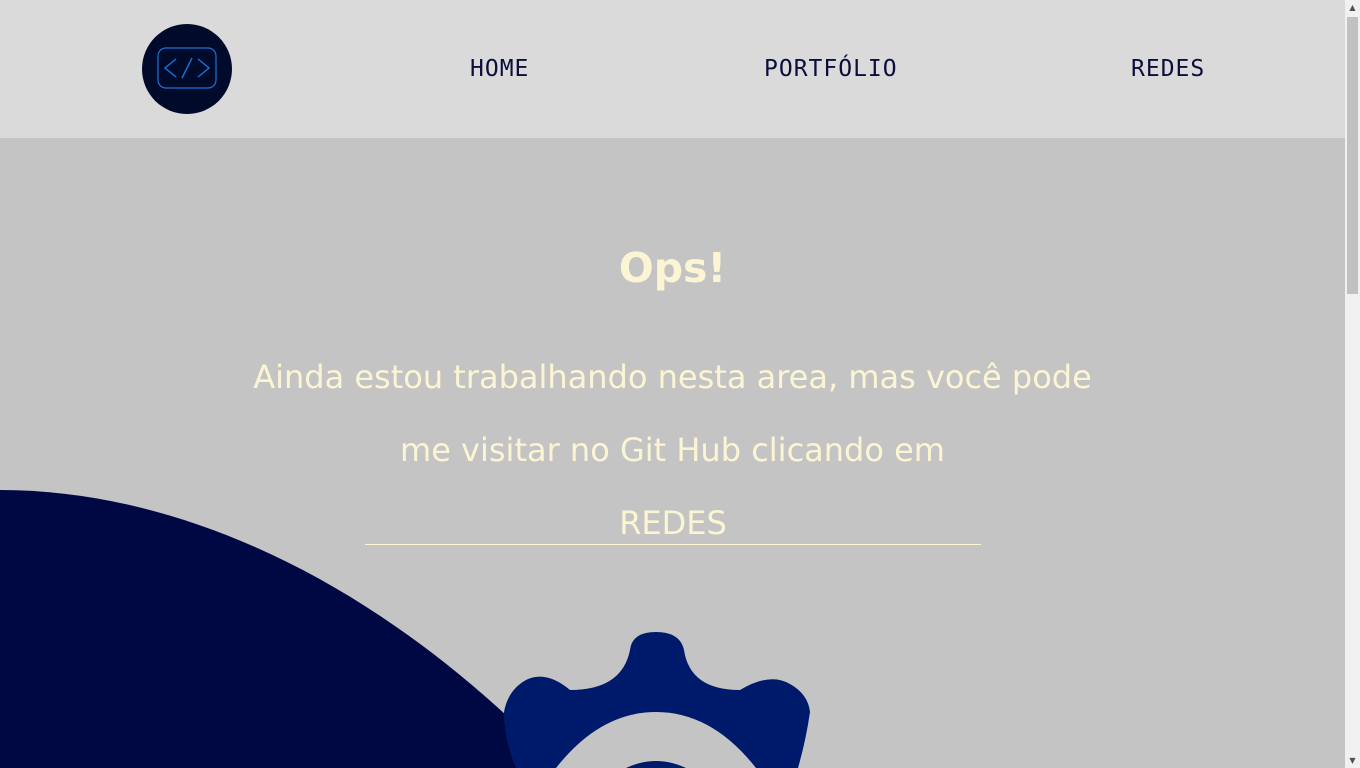 The height and width of the screenshot is (768, 1360). I want to click on code-brackets-icon, so click(187, 68).